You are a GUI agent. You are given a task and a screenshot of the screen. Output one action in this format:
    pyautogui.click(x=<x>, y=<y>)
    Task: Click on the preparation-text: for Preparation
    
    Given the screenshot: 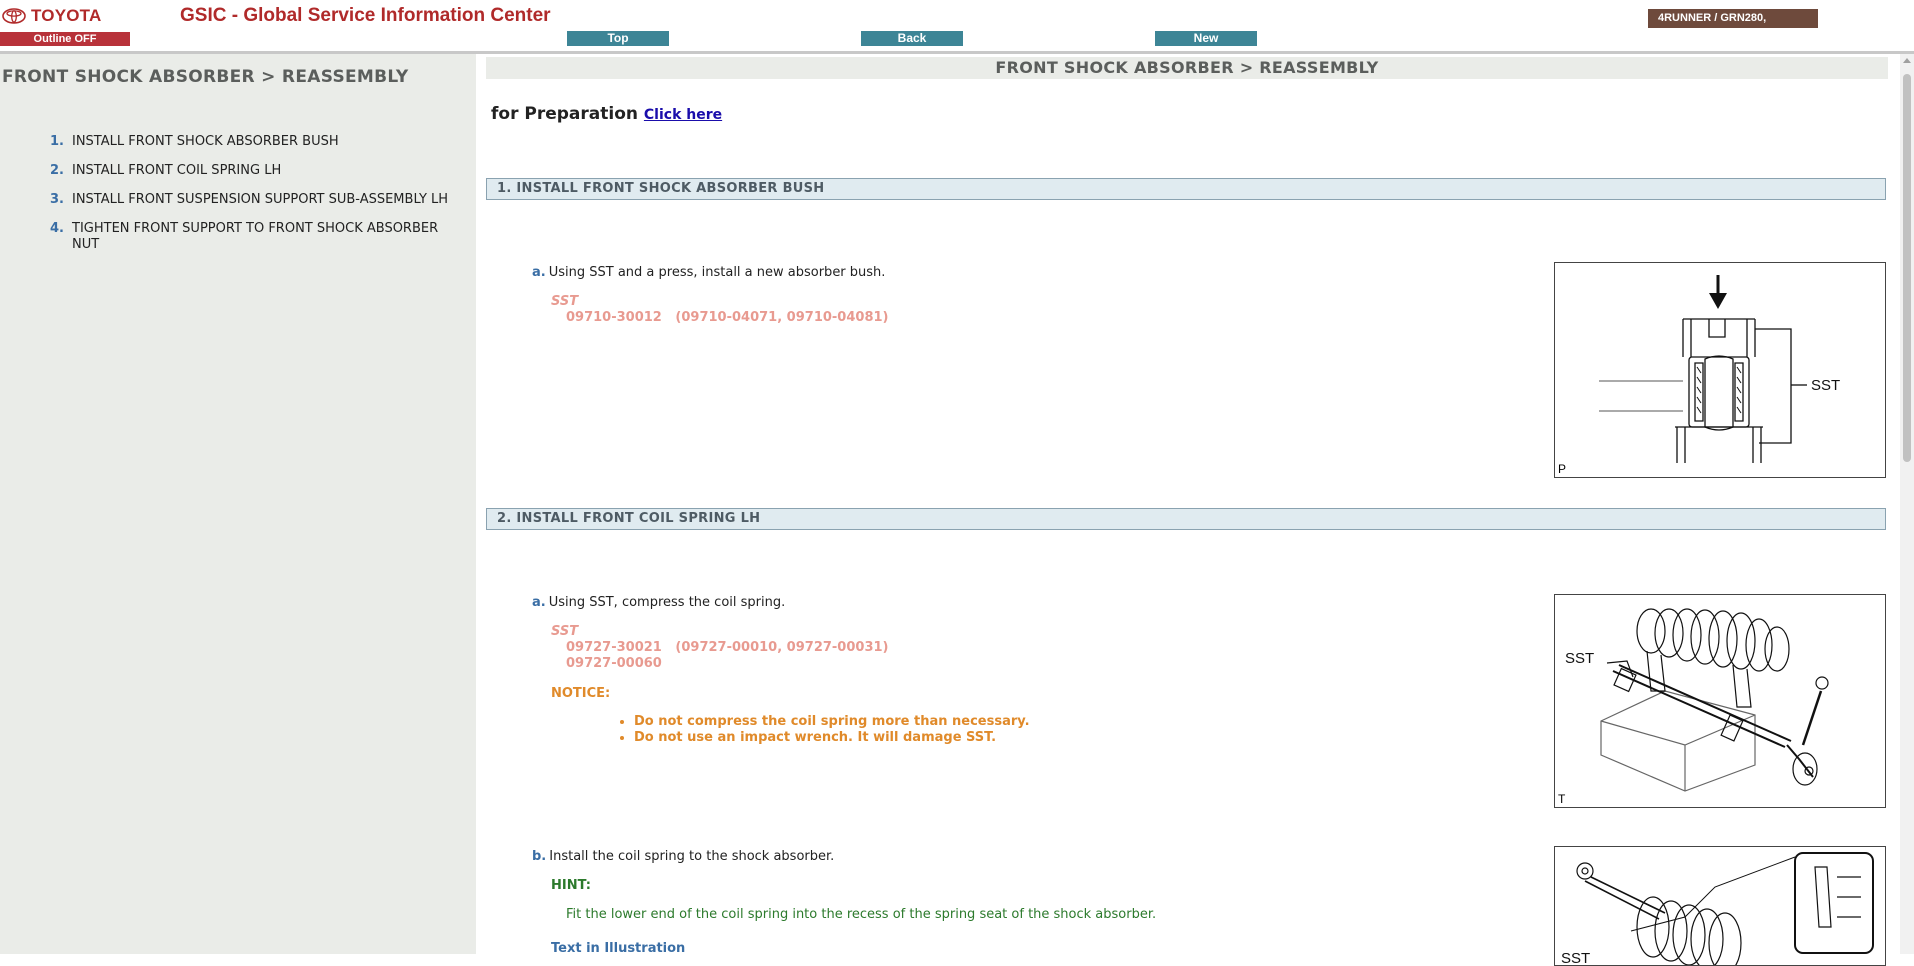 What is the action you would take?
    pyautogui.click(x=564, y=114)
    